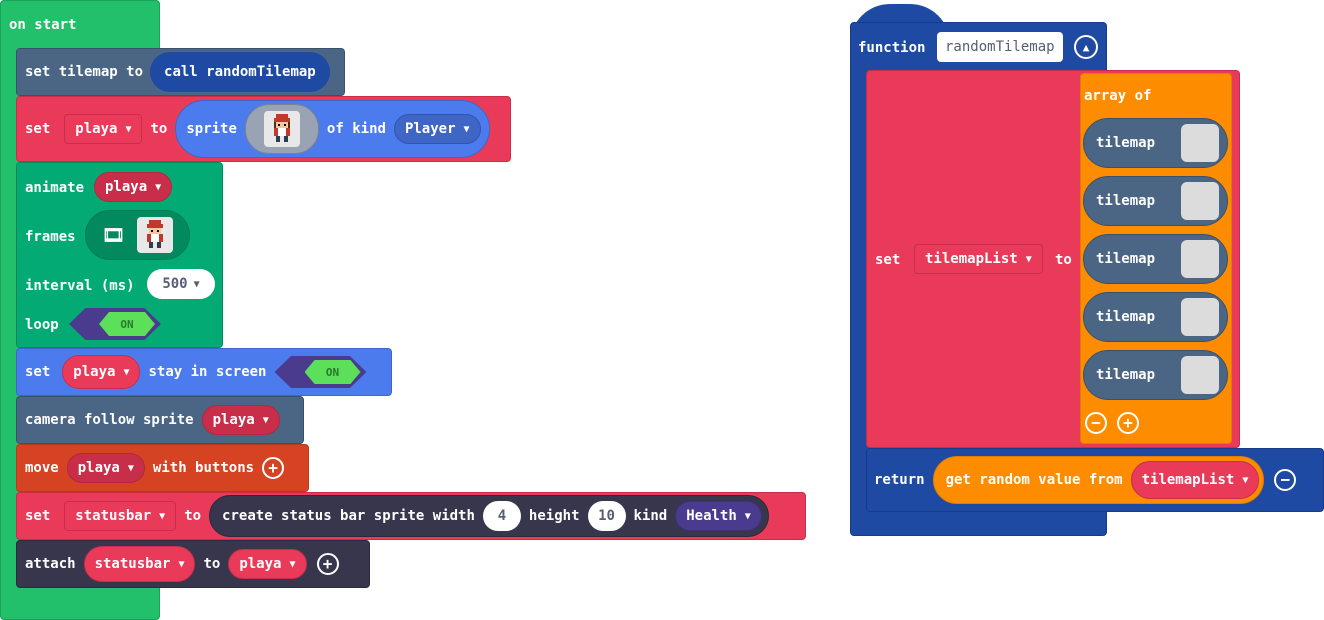  I want to click on set-tilemap-block: set tilemap to call randomTilemap, so click(180, 72).